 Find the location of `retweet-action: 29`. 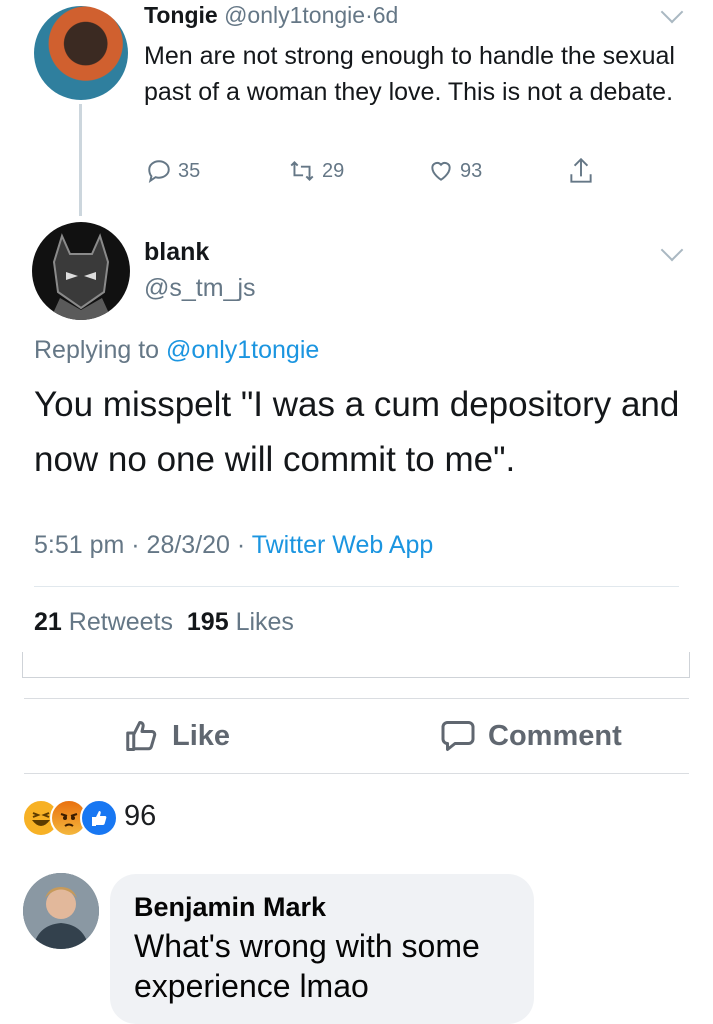

retweet-action: 29 is located at coordinates (316, 171).